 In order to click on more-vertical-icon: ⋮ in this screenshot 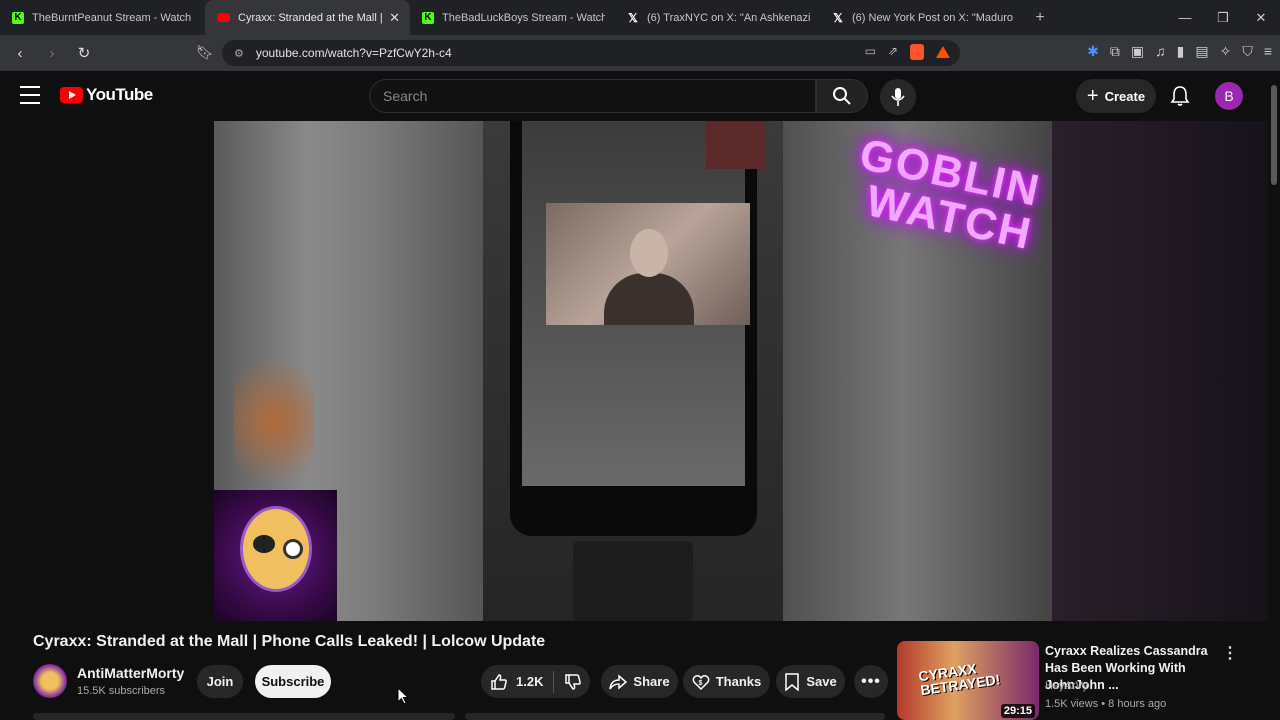, I will do `click(1230, 653)`.